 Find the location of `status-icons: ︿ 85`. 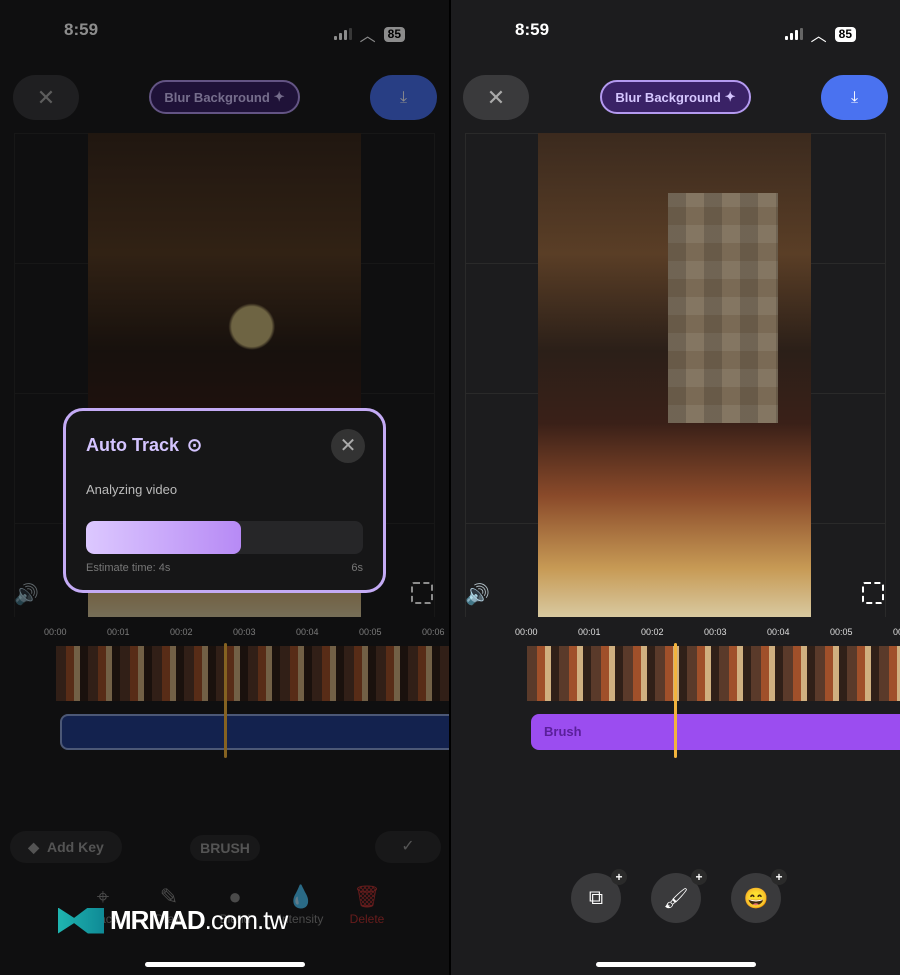

status-icons: ︿ 85 is located at coordinates (820, 34).